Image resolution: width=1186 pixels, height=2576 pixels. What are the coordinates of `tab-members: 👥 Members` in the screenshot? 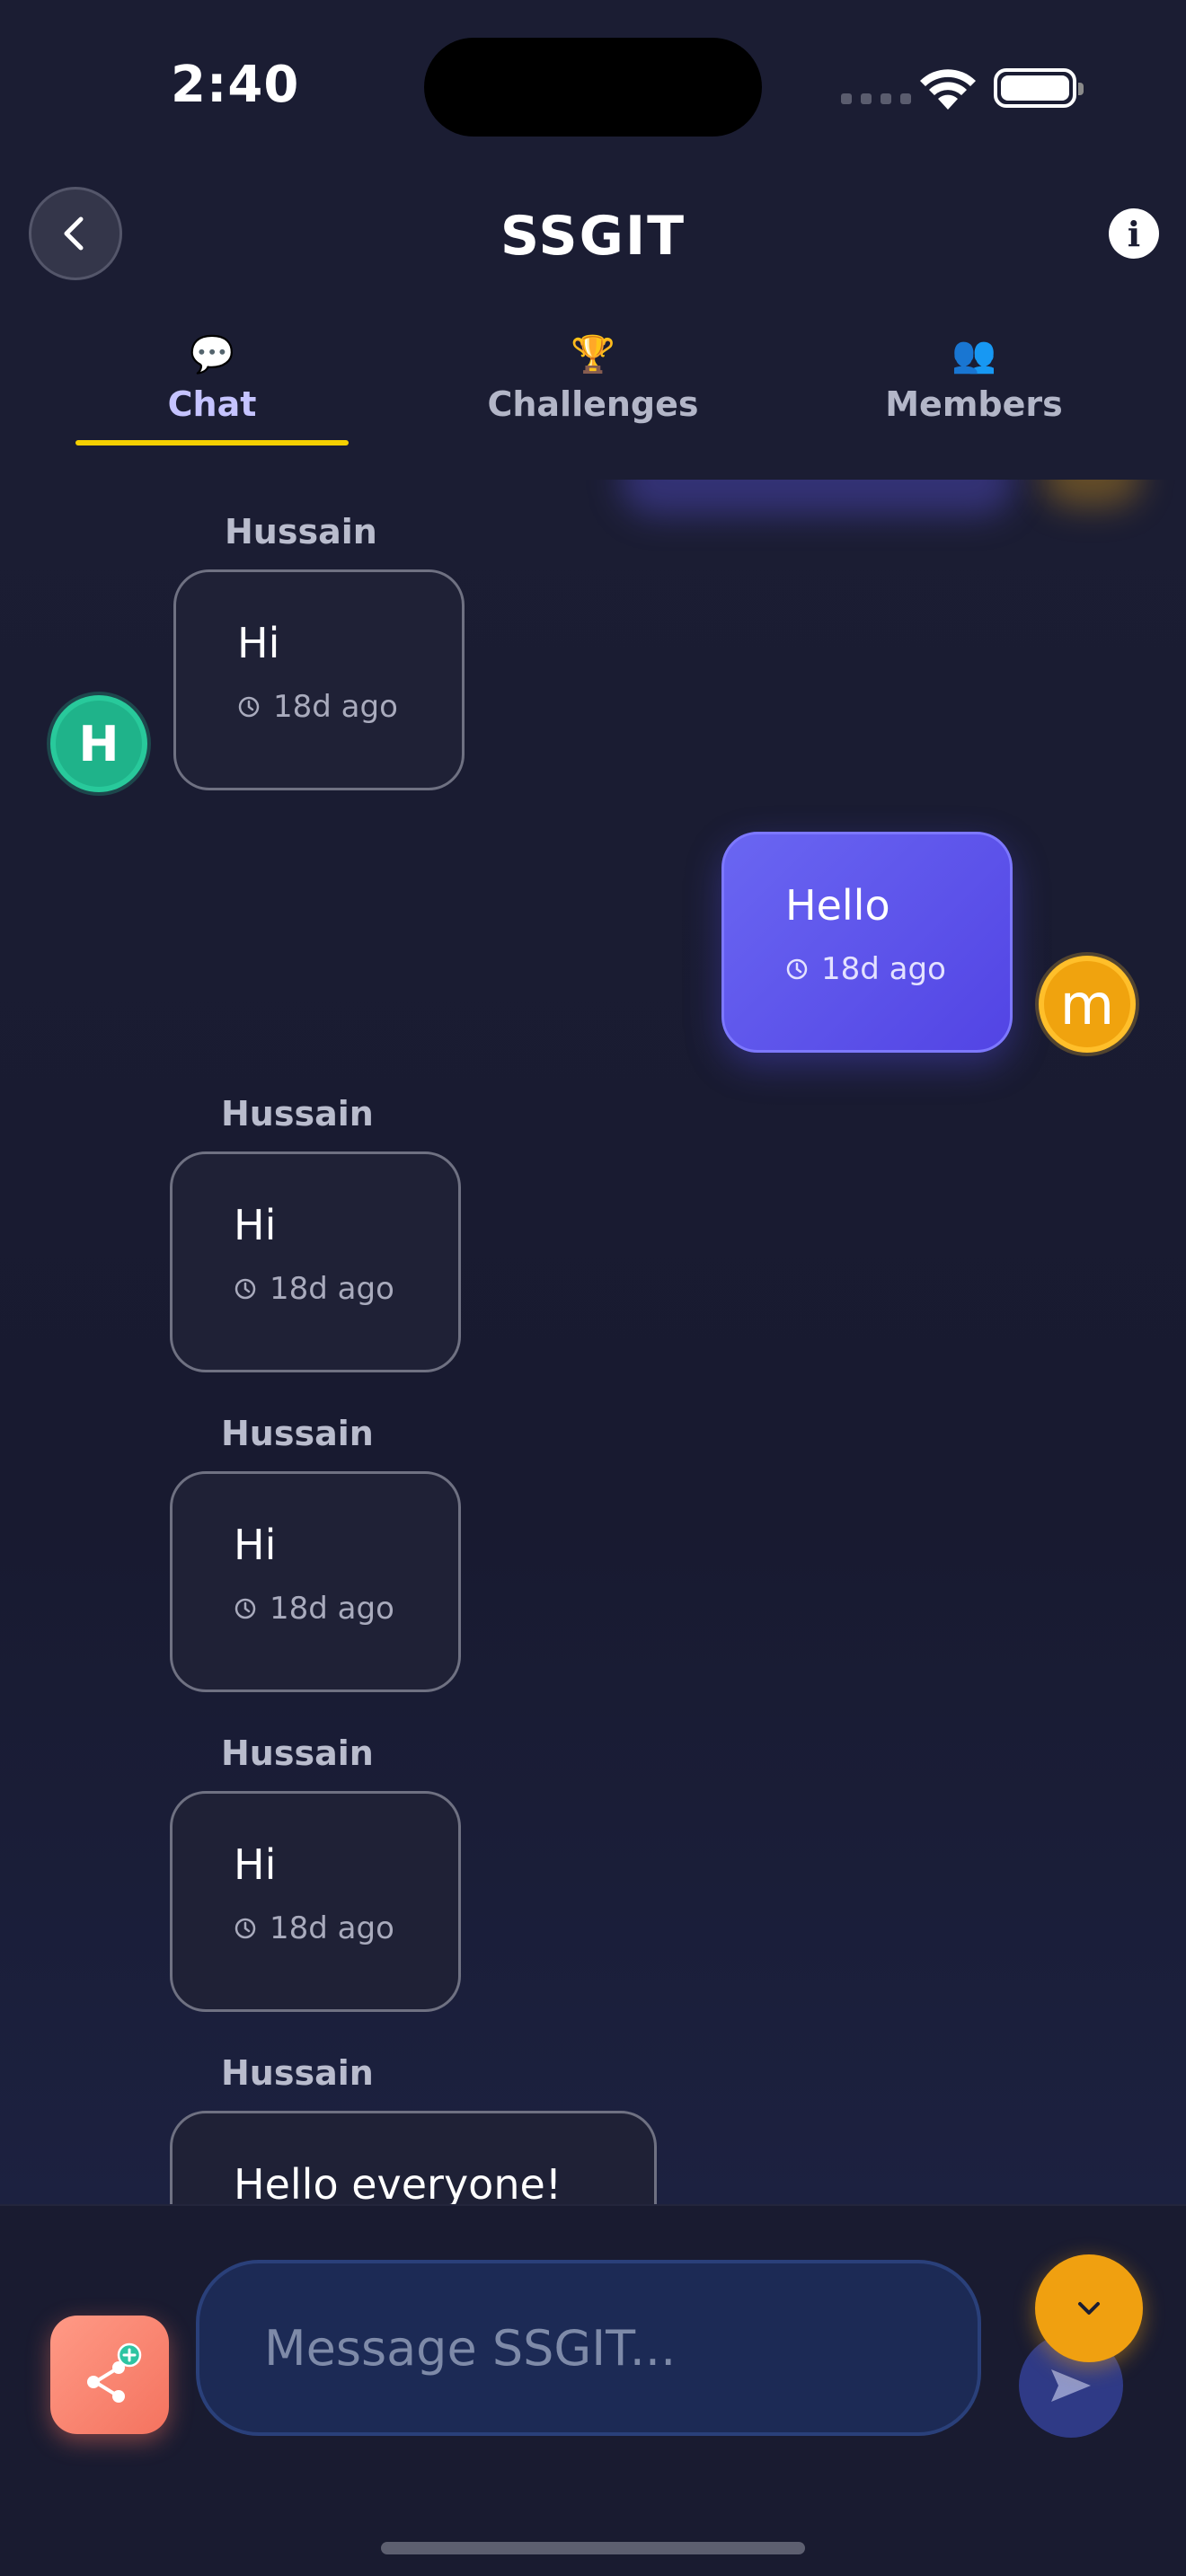 It's located at (974, 384).